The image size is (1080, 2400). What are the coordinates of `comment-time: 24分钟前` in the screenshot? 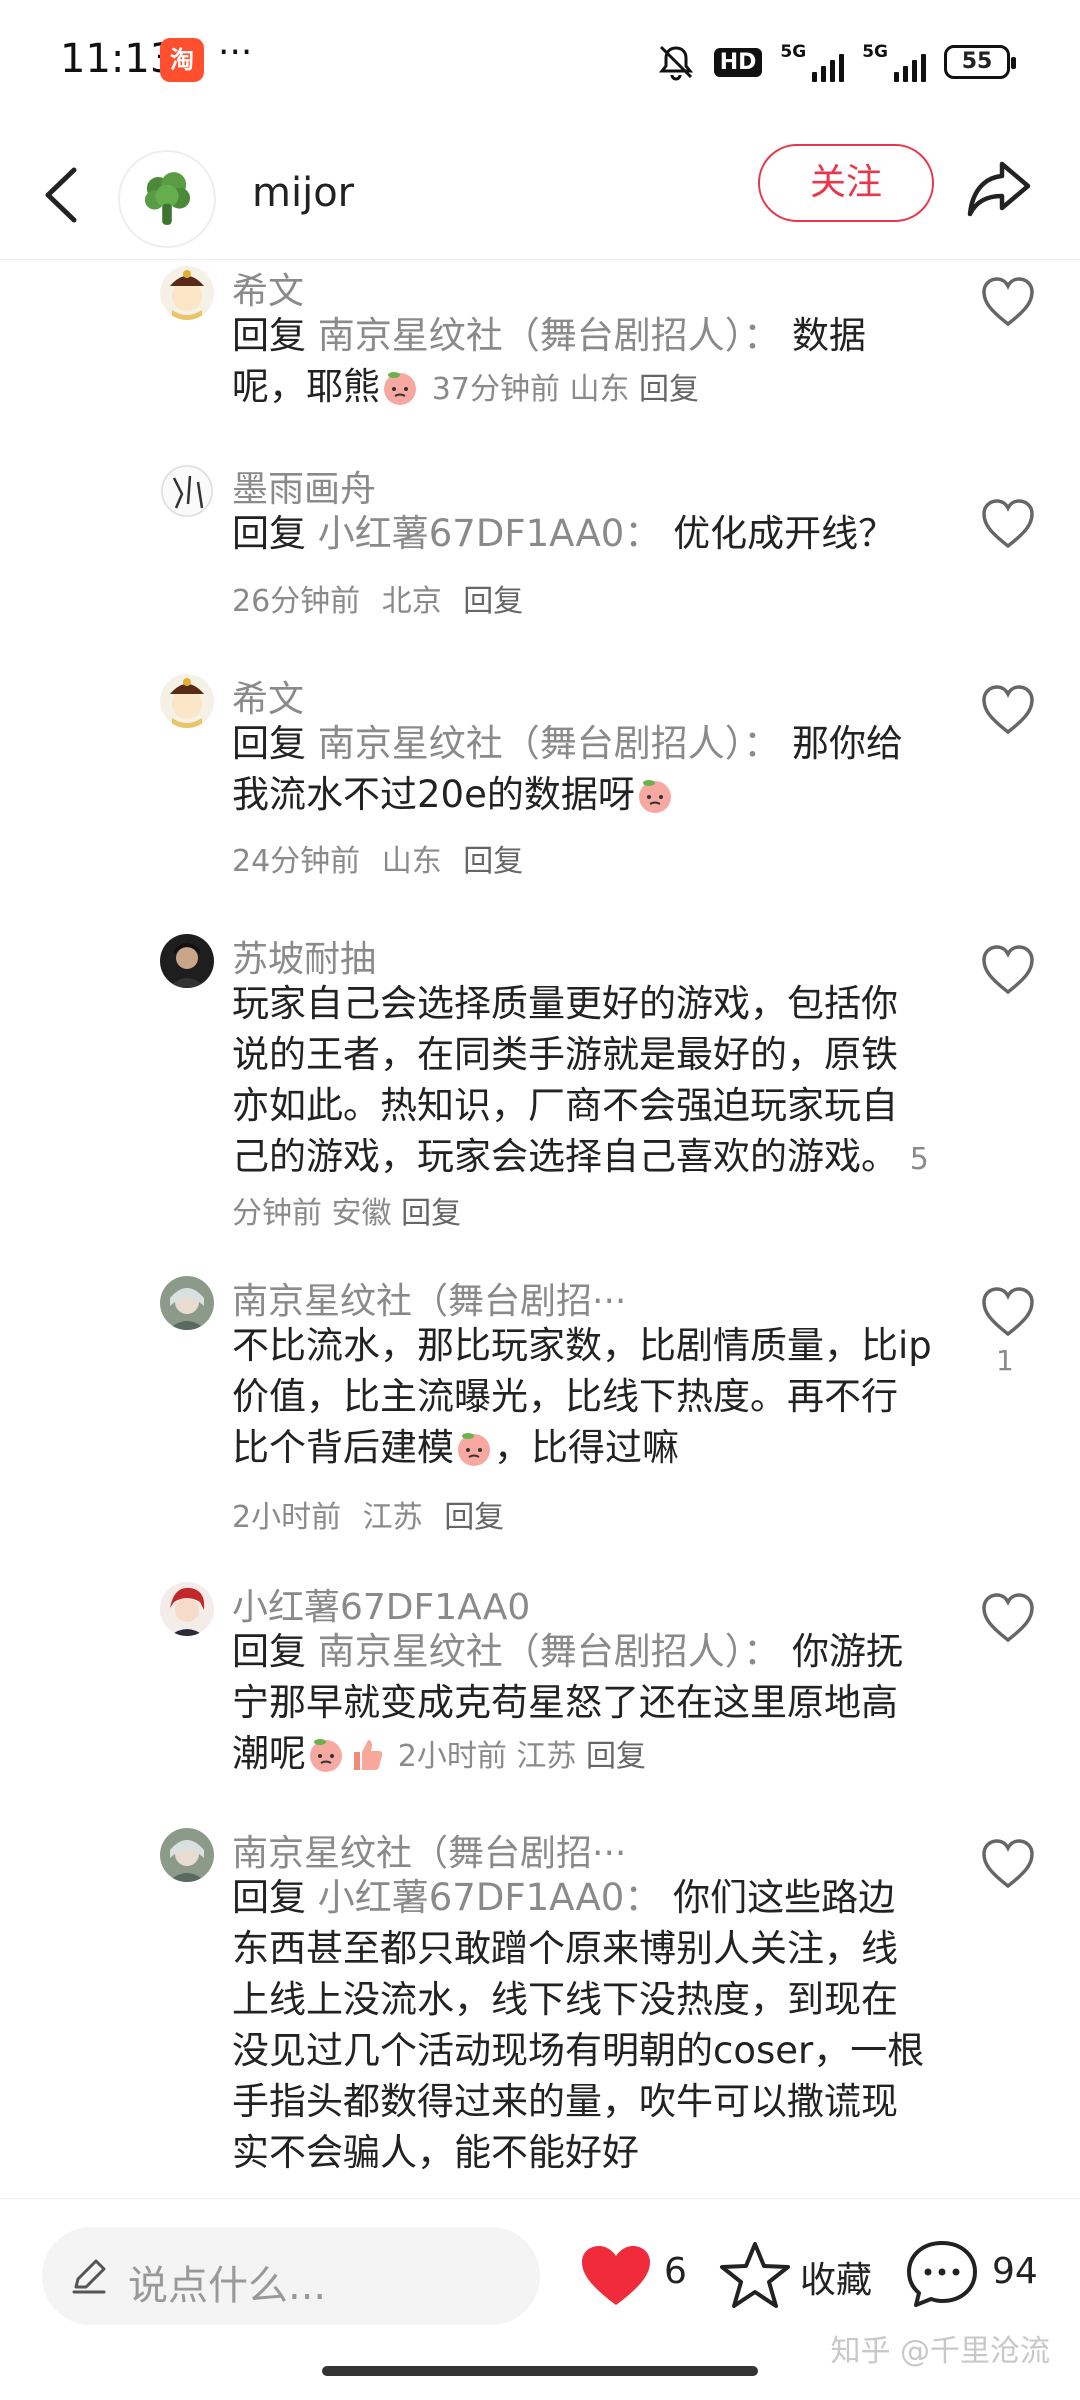 It's located at (296, 861).